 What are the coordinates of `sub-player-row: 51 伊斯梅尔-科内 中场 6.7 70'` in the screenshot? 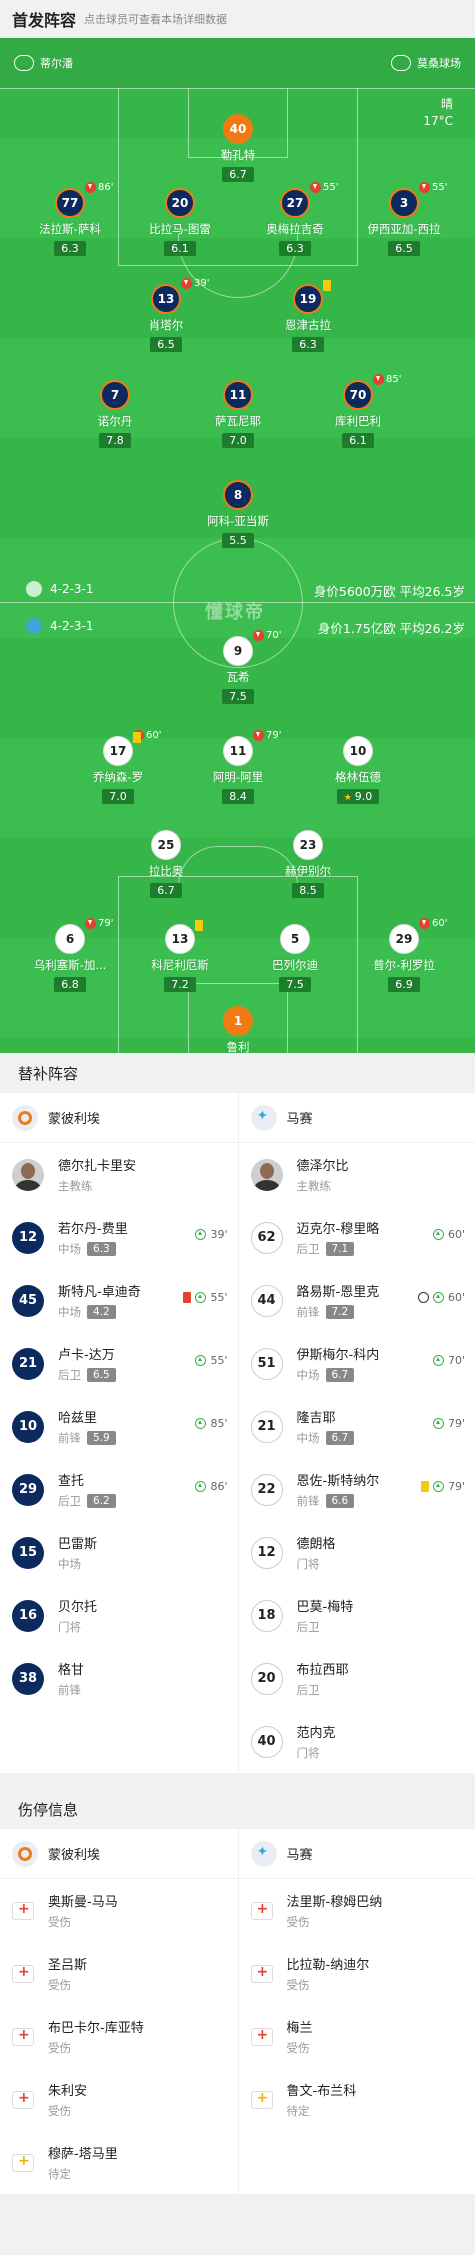 It's located at (357, 1363).